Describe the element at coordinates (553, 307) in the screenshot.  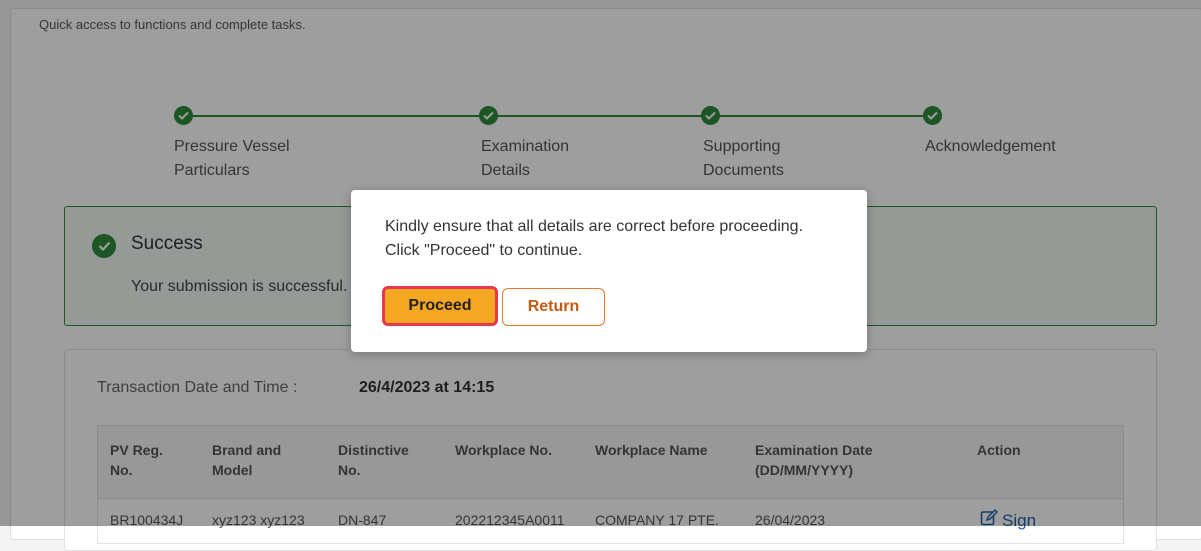
I see `return-button: Return` at that location.